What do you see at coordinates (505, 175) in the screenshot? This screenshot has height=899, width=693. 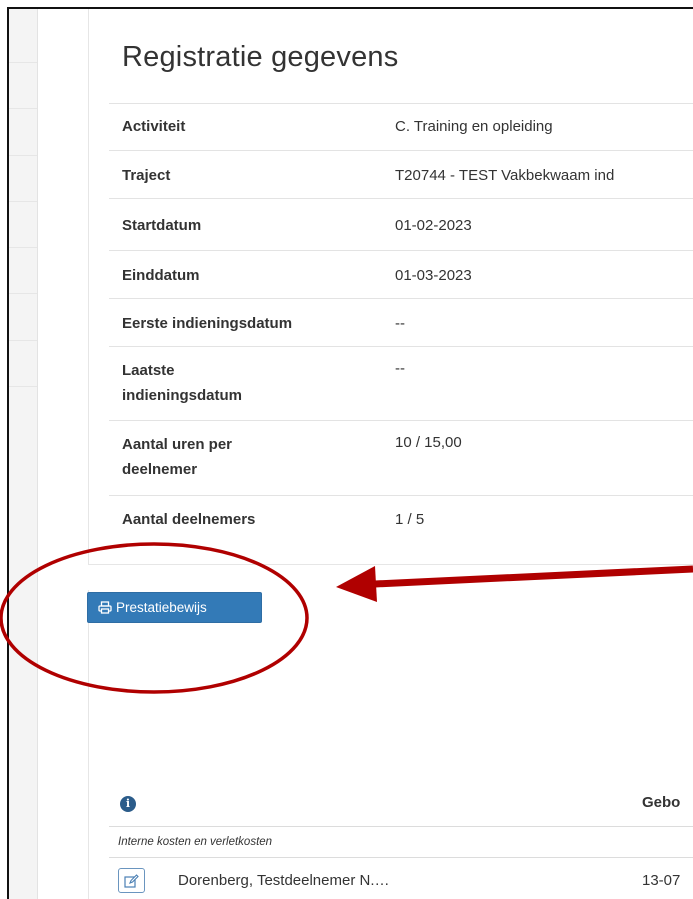 I see `detail-value: T20744 - TEST Vakbekwaam ind` at bounding box center [505, 175].